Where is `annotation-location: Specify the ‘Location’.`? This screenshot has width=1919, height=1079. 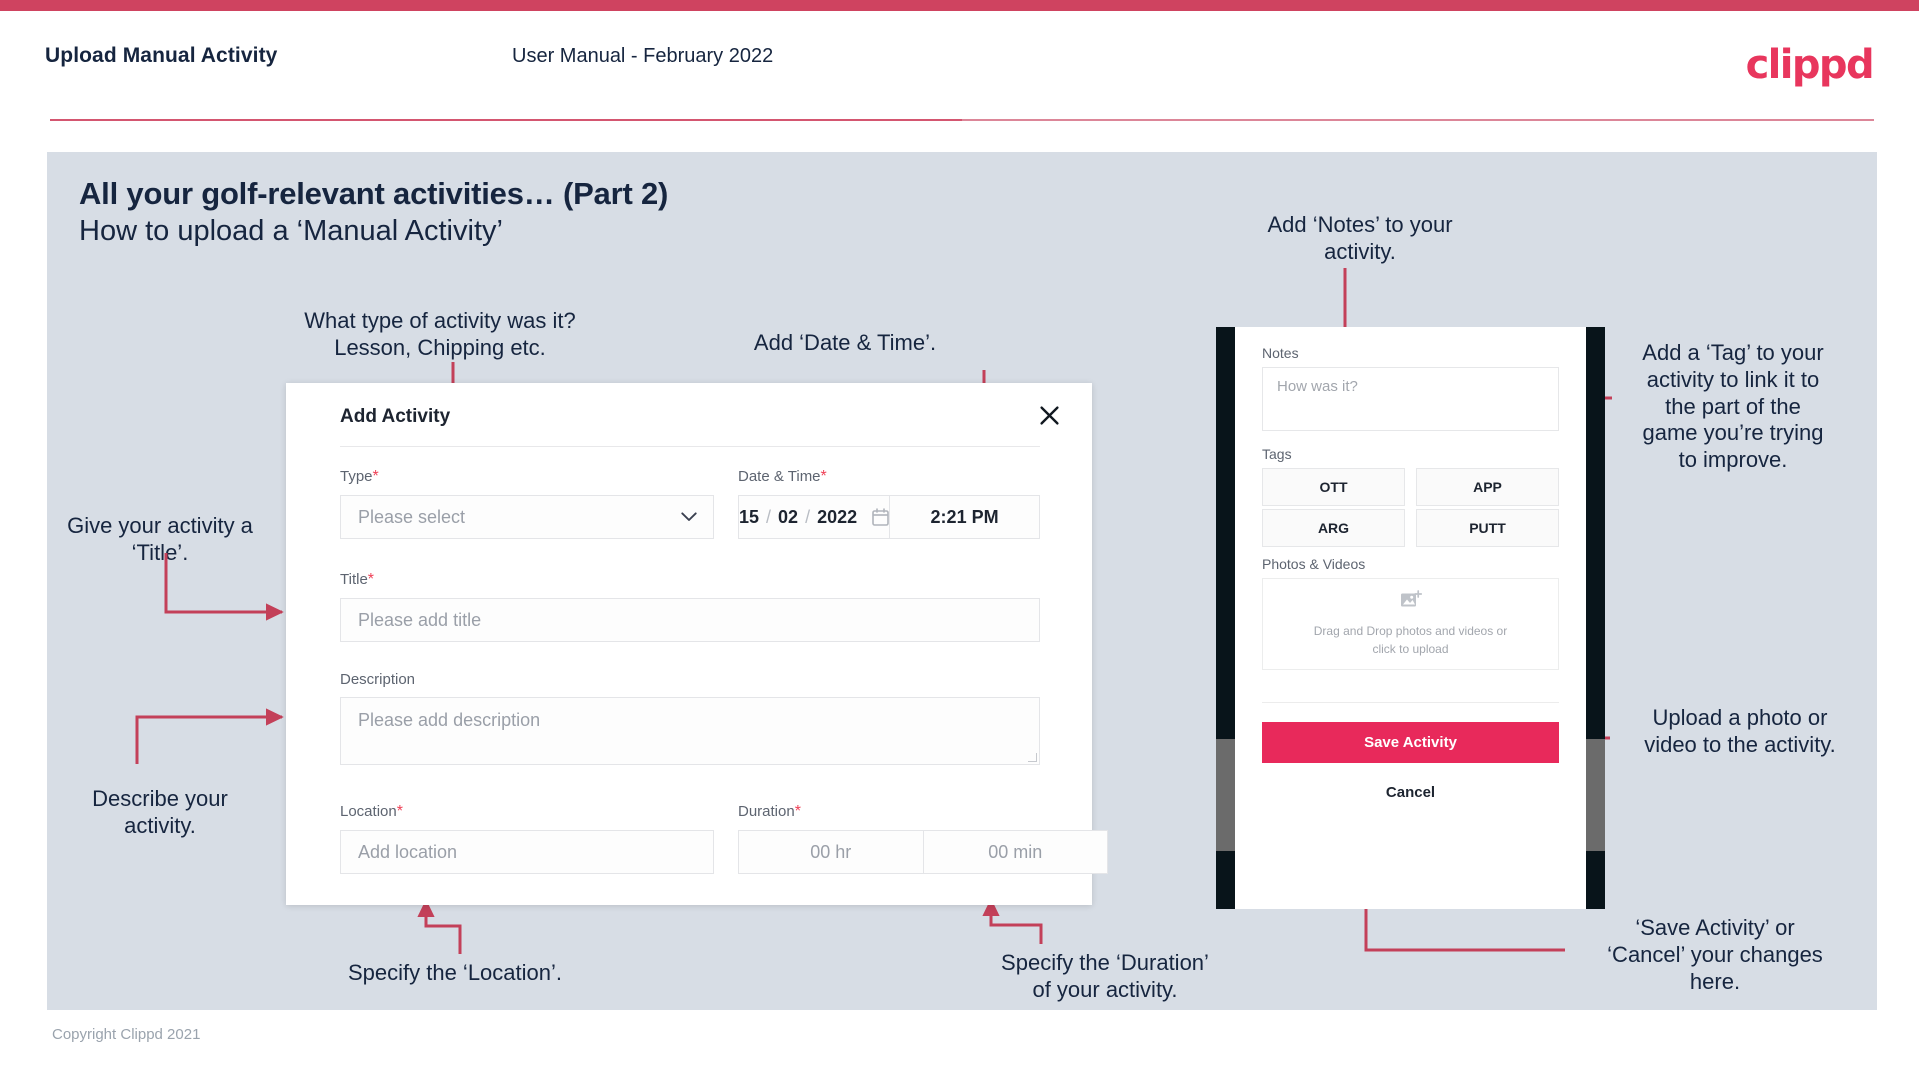
annotation-location: Specify the ‘Location’. is located at coordinates (455, 972).